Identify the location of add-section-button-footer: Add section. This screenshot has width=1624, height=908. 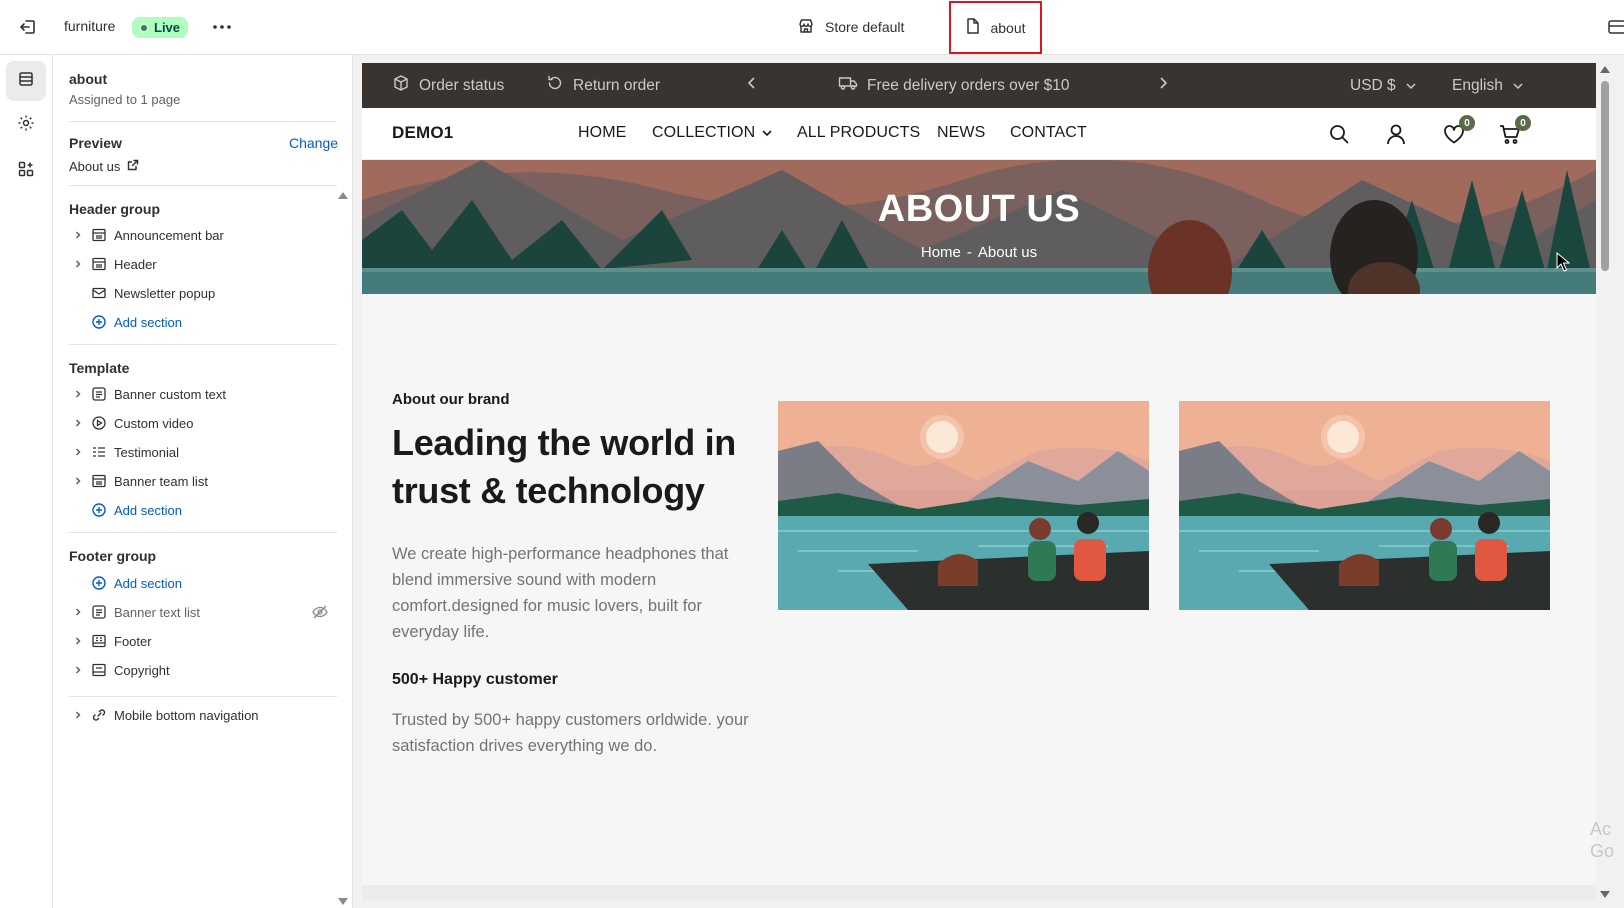
(199, 583).